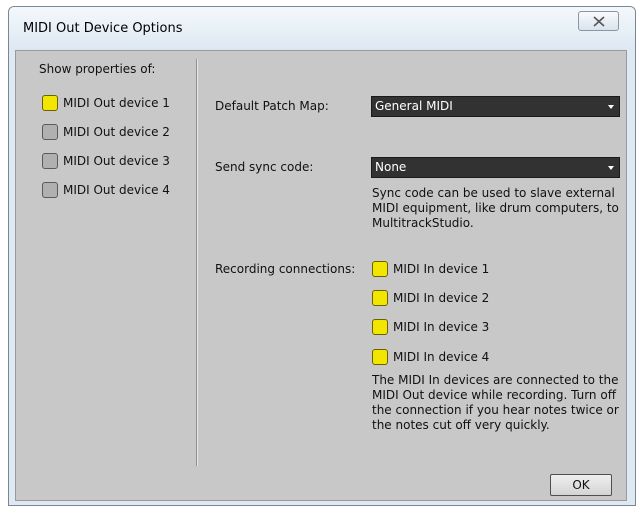 This screenshot has width=640, height=510. Describe the element at coordinates (441, 298) in the screenshot. I see `in-device-2-label: MIDI In device 2` at that location.